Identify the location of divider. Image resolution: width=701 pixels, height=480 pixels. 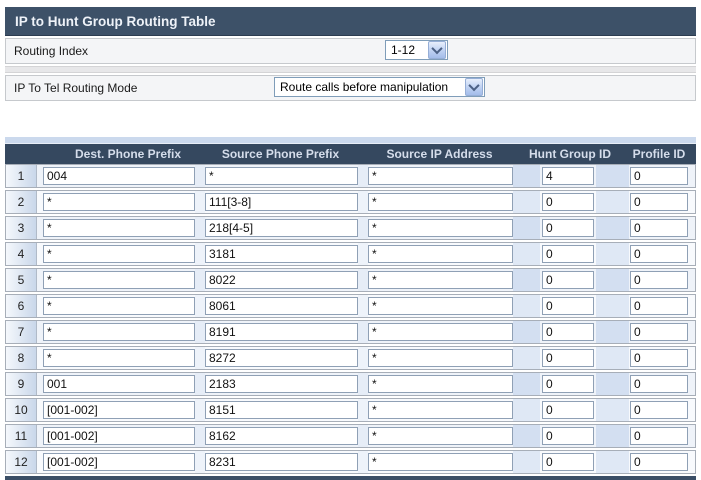
(350, 69).